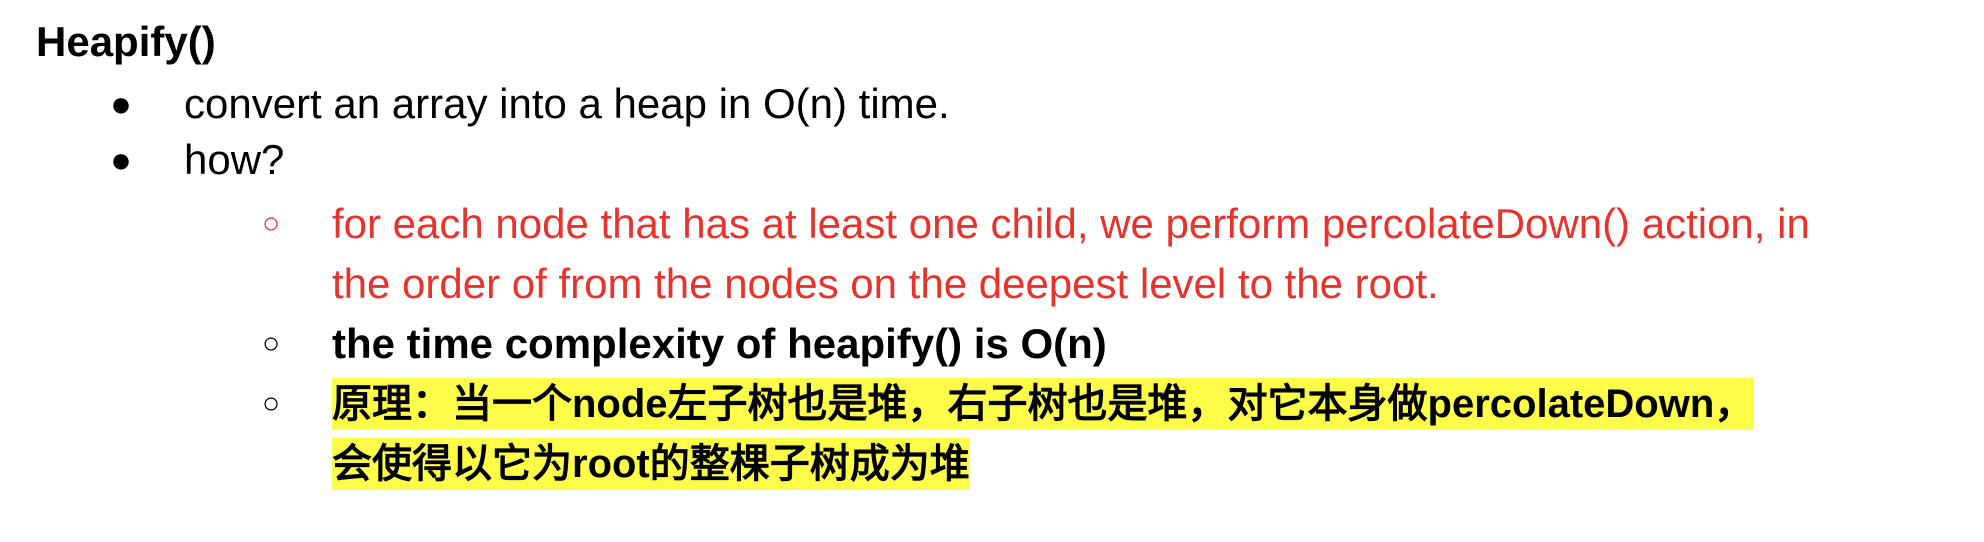 This screenshot has width=1984, height=542. Describe the element at coordinates (1152, 464) in the screenshot. I see `highlighted-text-line: 会使得以它为root的整棵子树成为堆` at that location.